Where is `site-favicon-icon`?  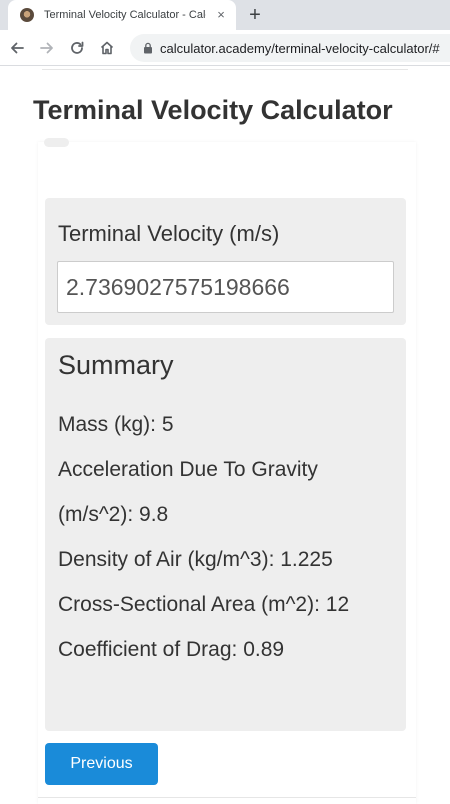
site-favicon-icon is located at coordinates (27, 15).